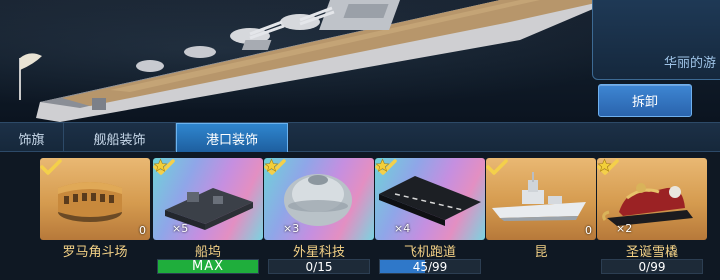 Image resolution: width=720 pixels, height=280 pixels. I want to click on progress-bar: MAX, so click(208, 266).